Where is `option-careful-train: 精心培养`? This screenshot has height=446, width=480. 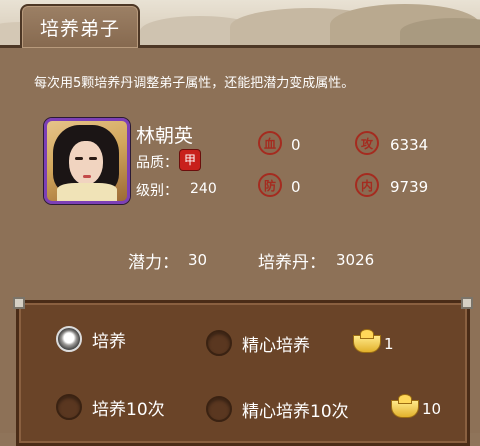
option-careful-train: 精心培养 is located at coordinates (258, 343).